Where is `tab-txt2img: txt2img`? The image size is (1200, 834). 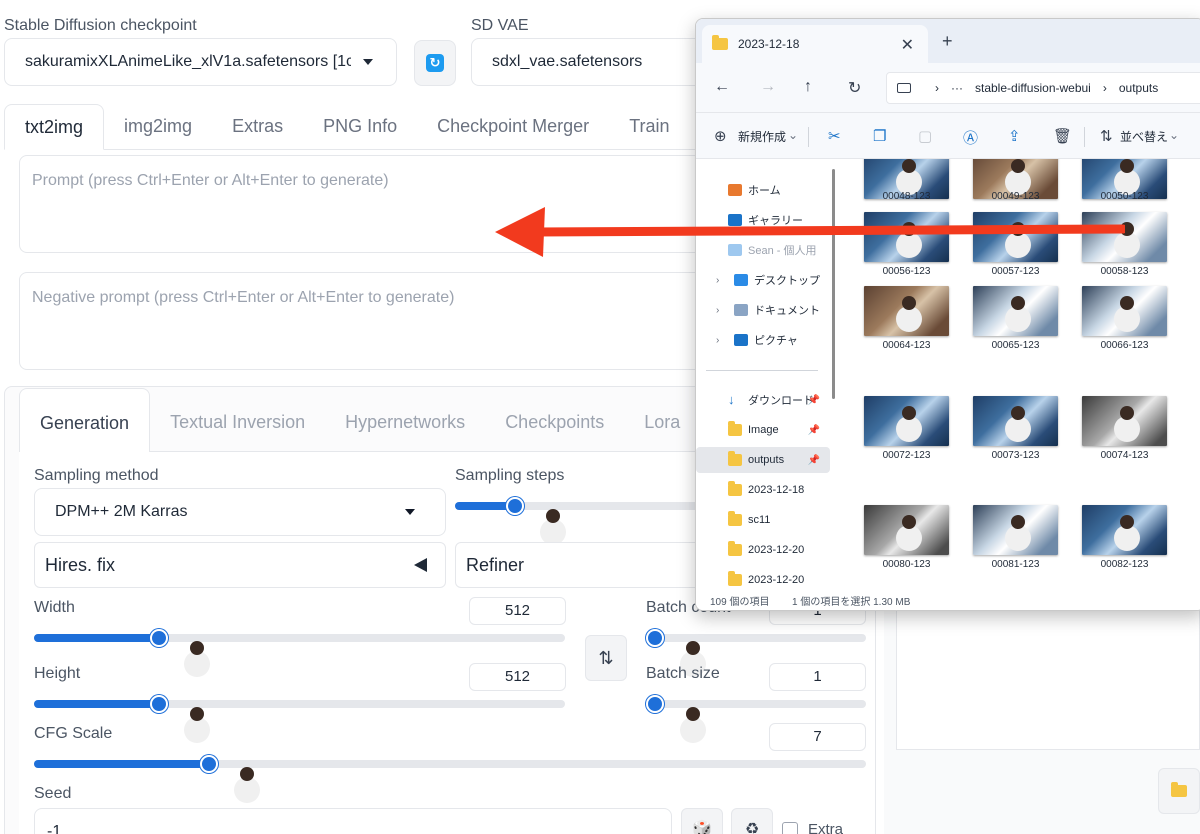 tab-txt2img: txt2img is located at coordinates (54, 127).